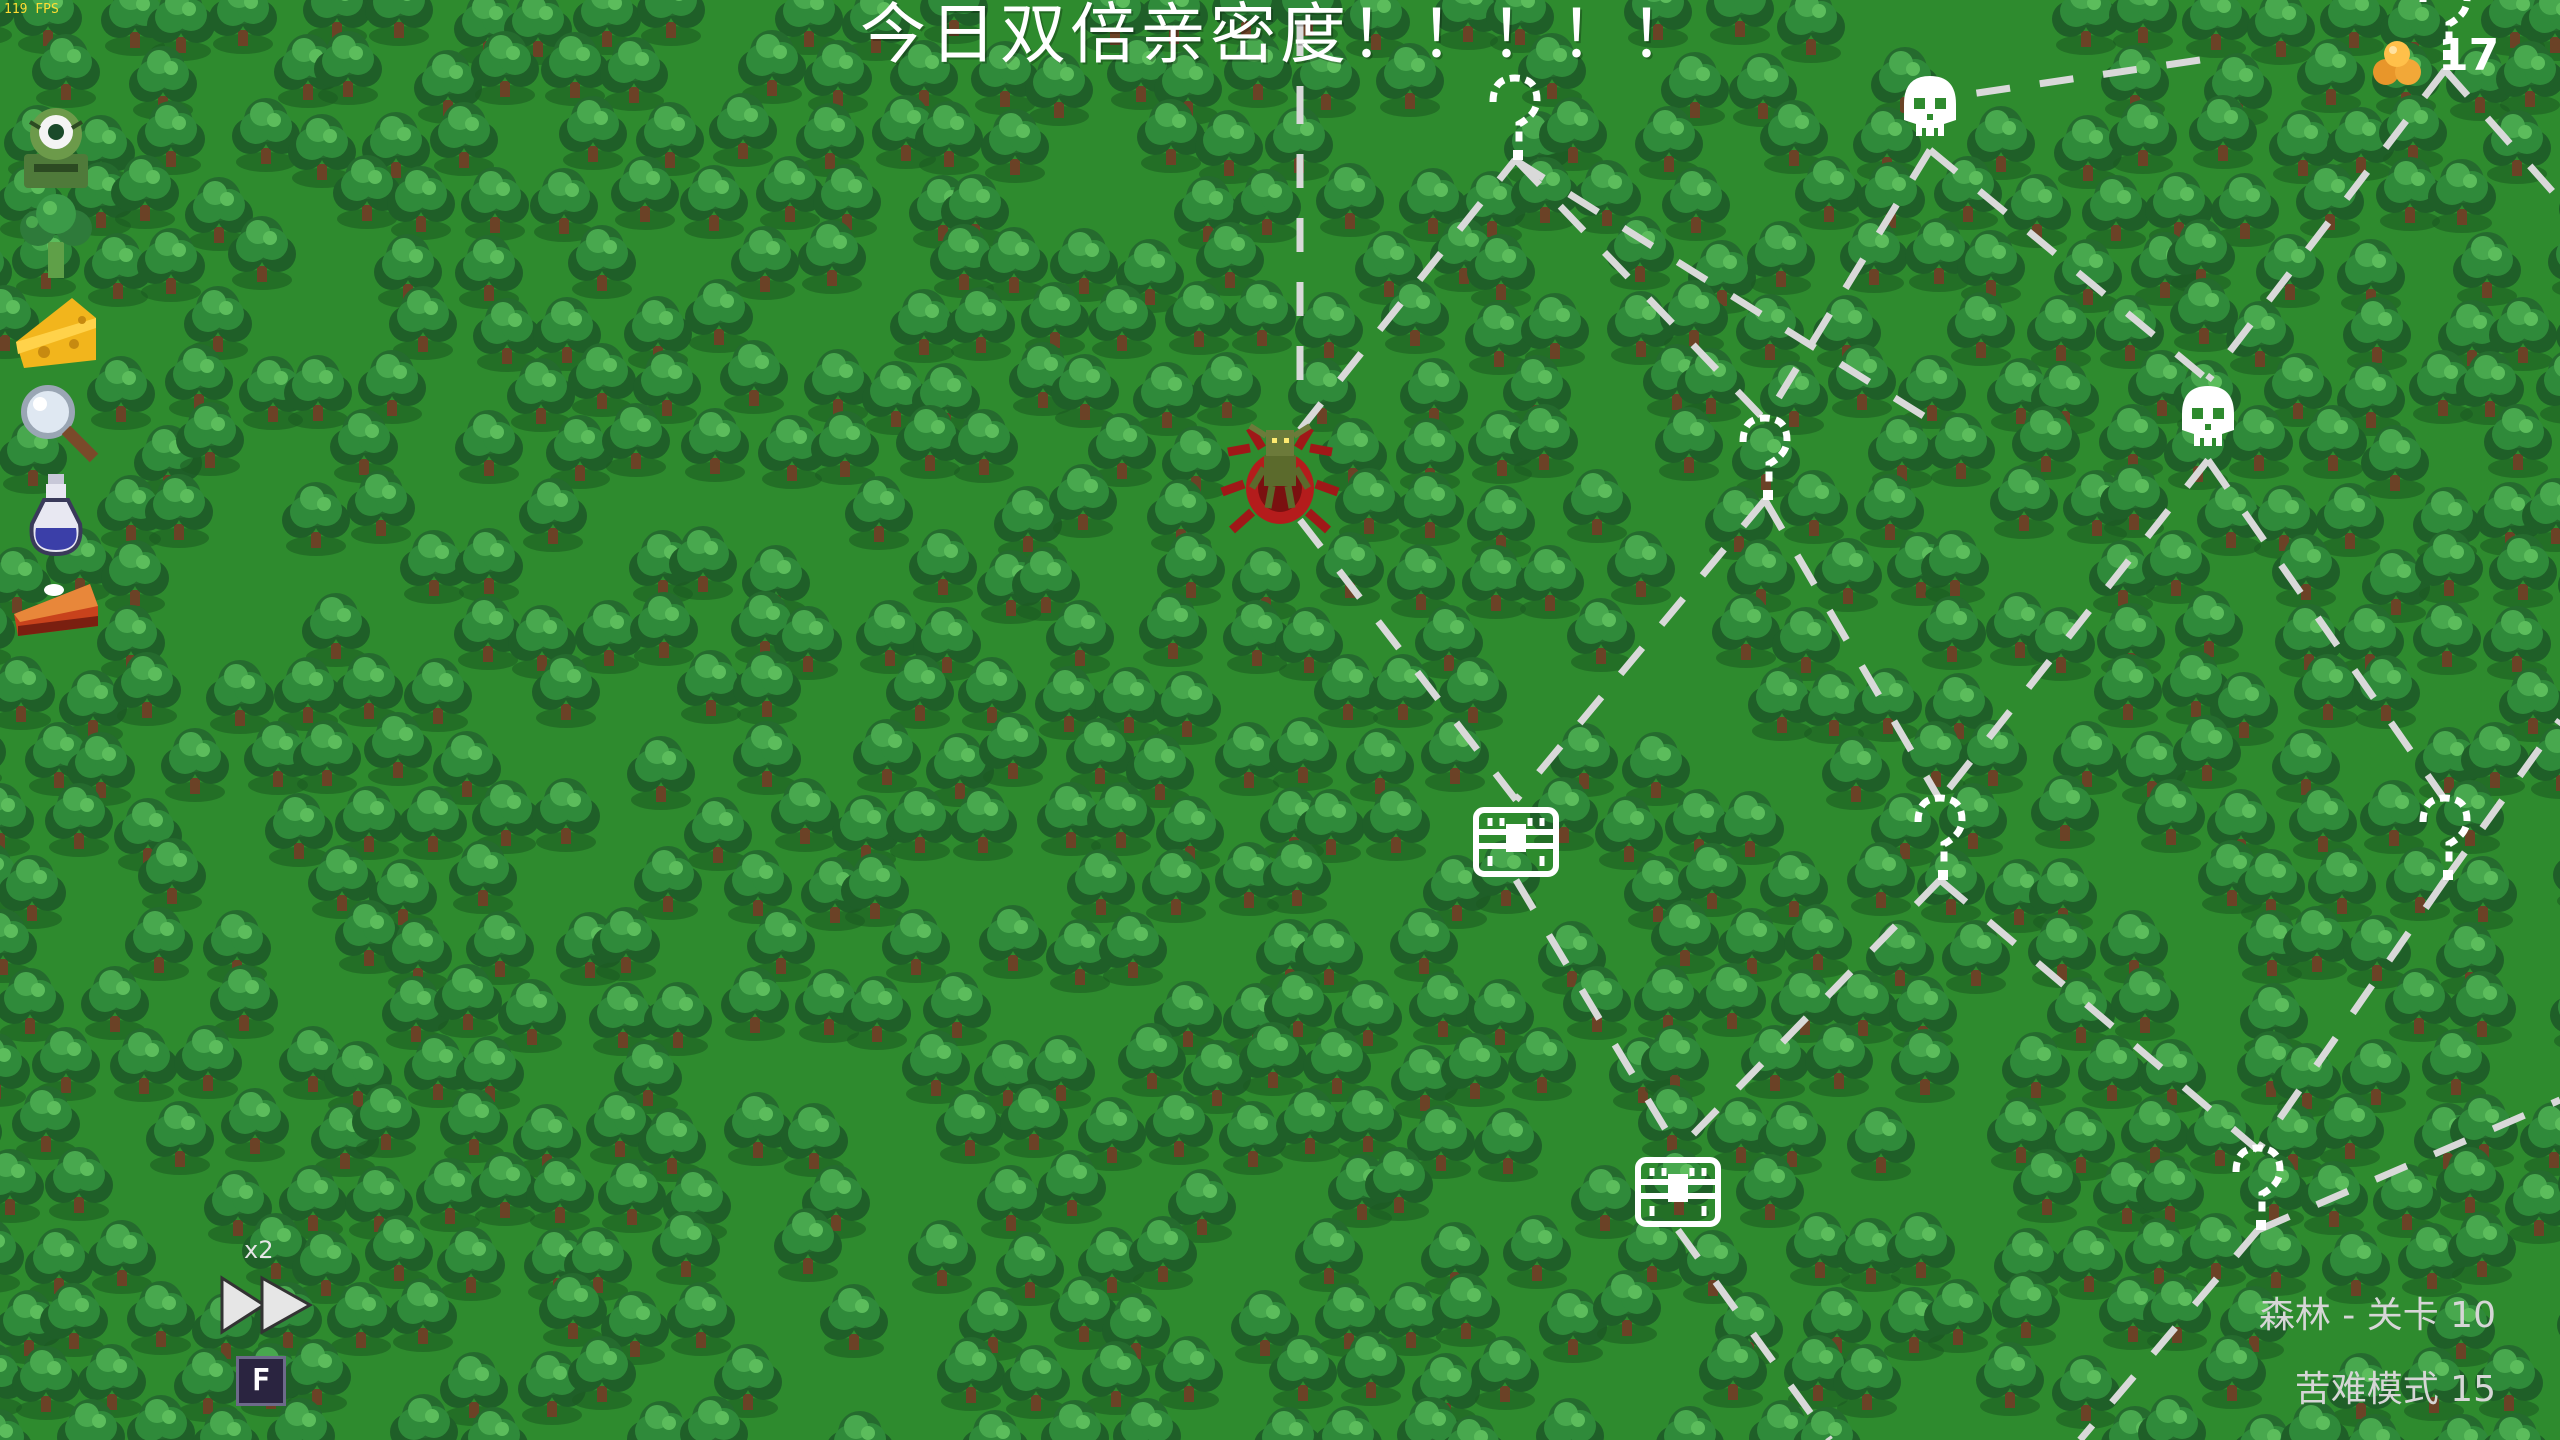  Describe the element at coordinates (2395, 1389) in the screenshot. I see `difficulty-mode-label: 苦难模式 15` at that location.